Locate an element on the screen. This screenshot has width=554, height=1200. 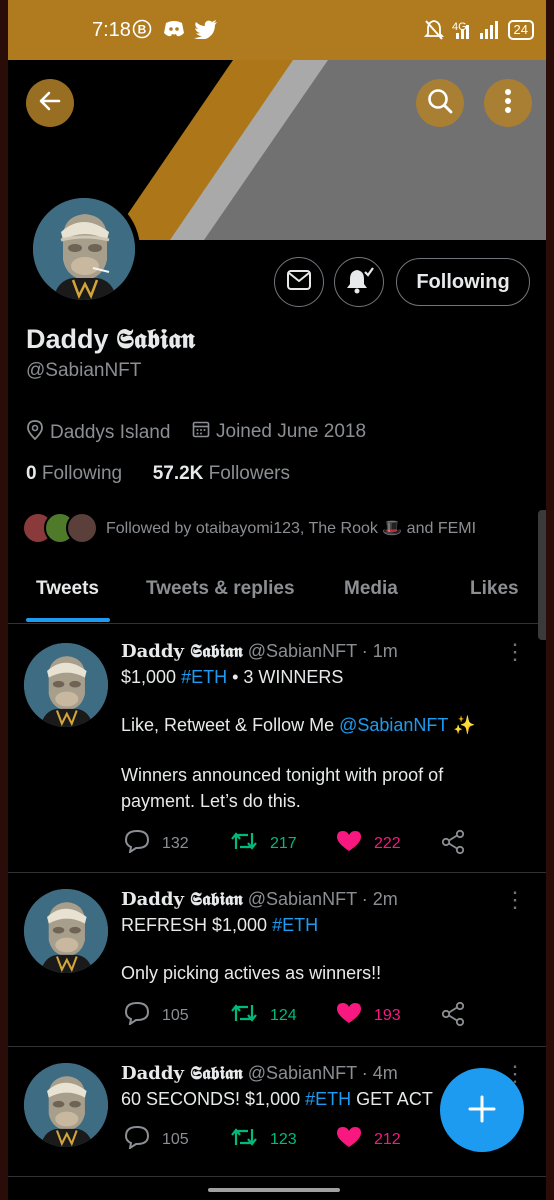
profile-location: Daddys Island is located at coordinates (98, 433).